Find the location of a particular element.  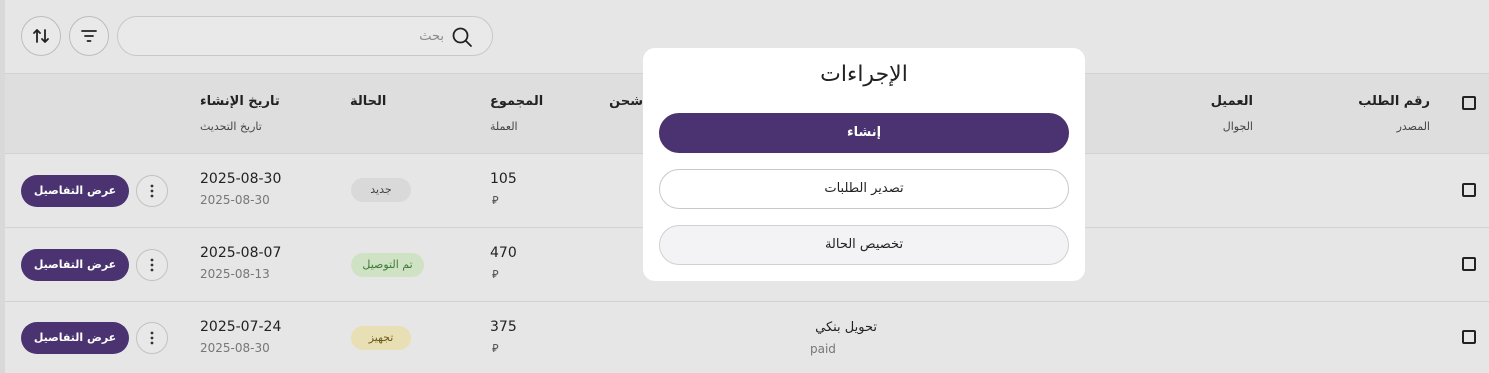

sort-button is located at coordinates (41, 36).